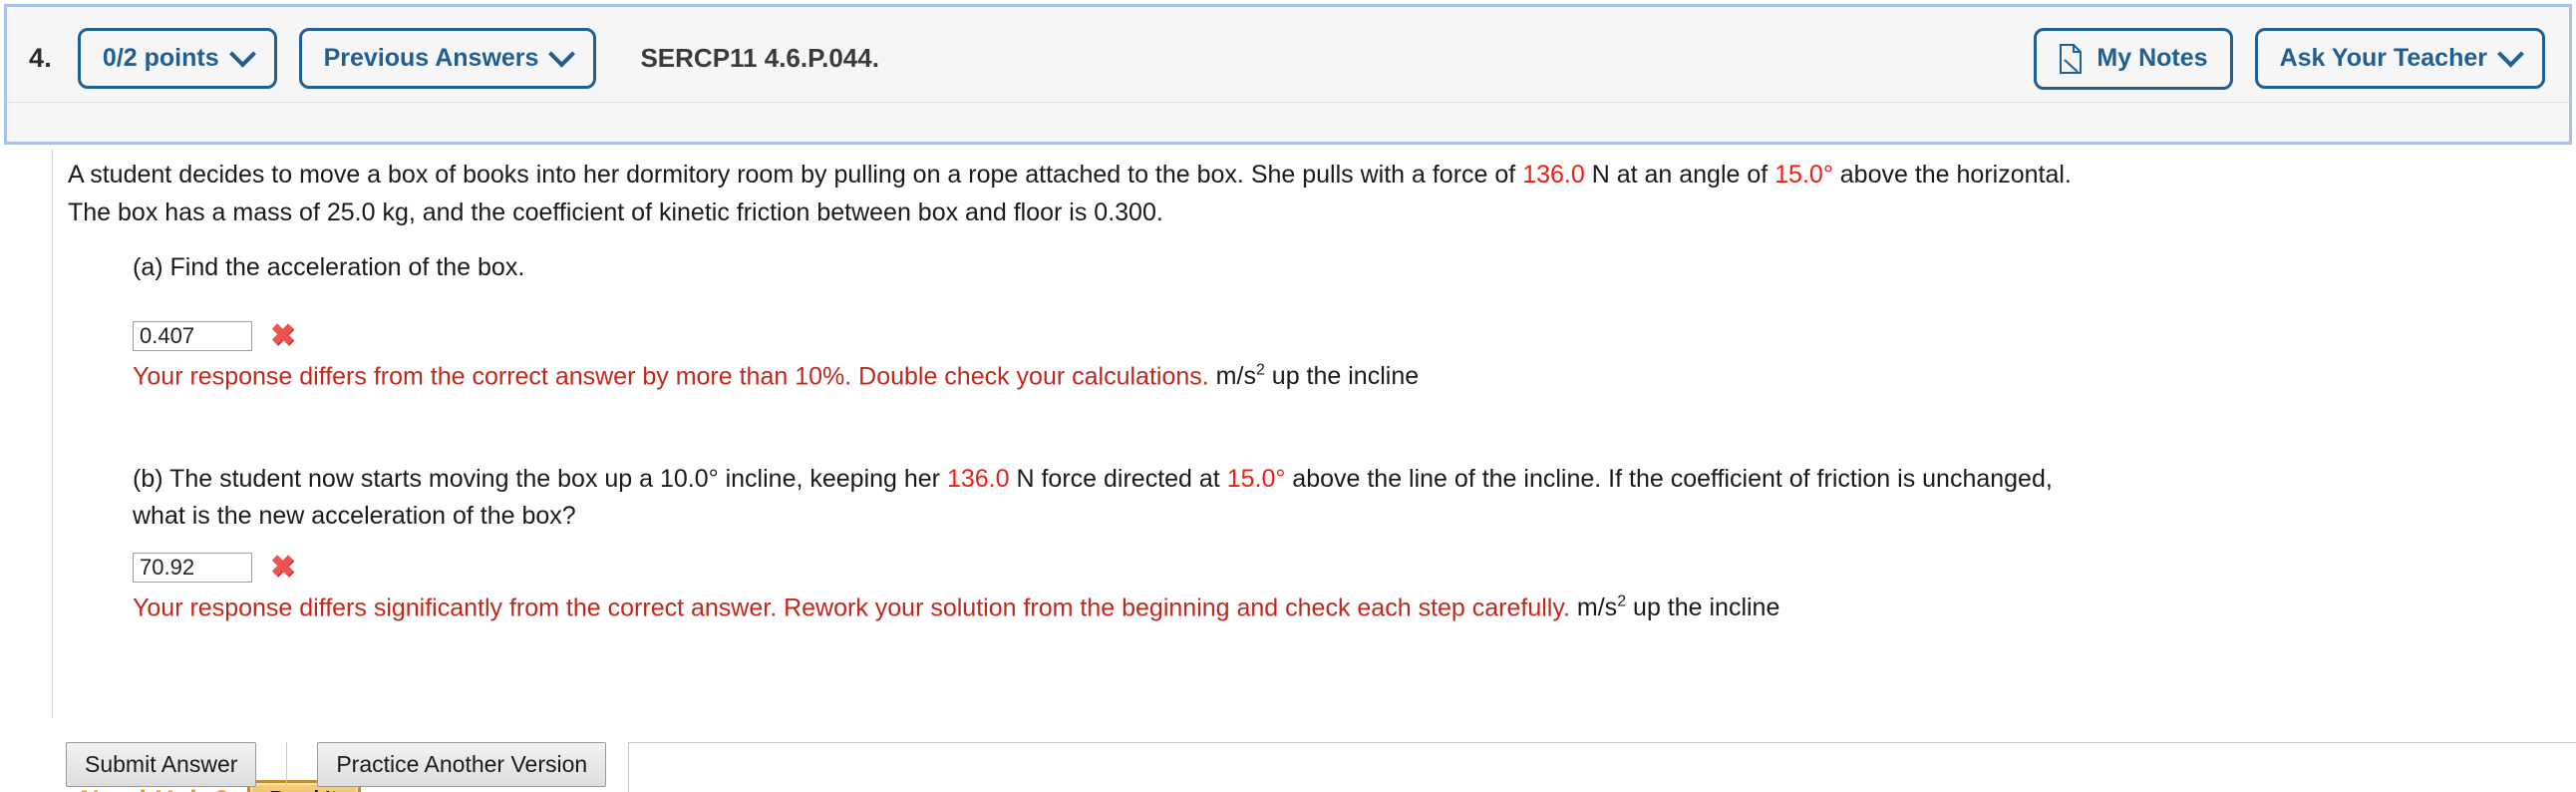  What do you see at coordinates (1679, 175) in the screenshot?
I see `statement-text-2: N at an angle of` at bounding box center [1679, 175].